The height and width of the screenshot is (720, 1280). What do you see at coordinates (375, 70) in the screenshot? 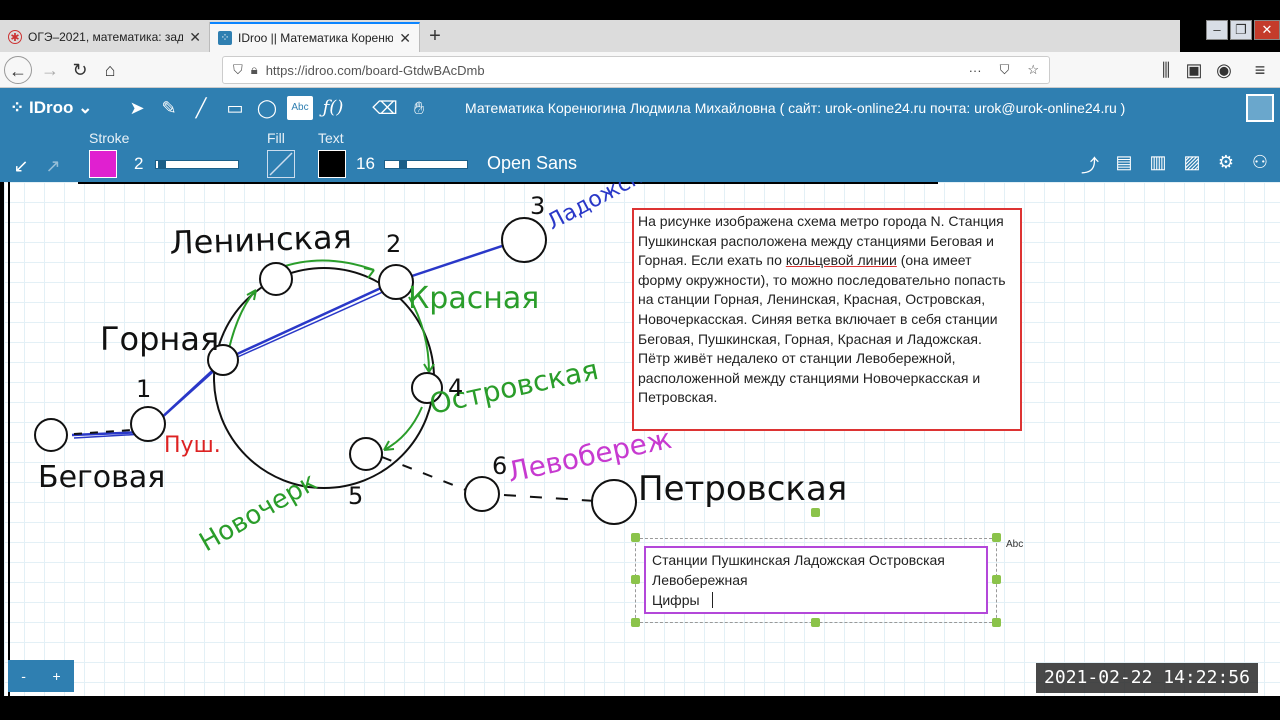
I see `url-text: https://idroo.com/board-GtdwBAcDmb` at bounding box center [375, 70].